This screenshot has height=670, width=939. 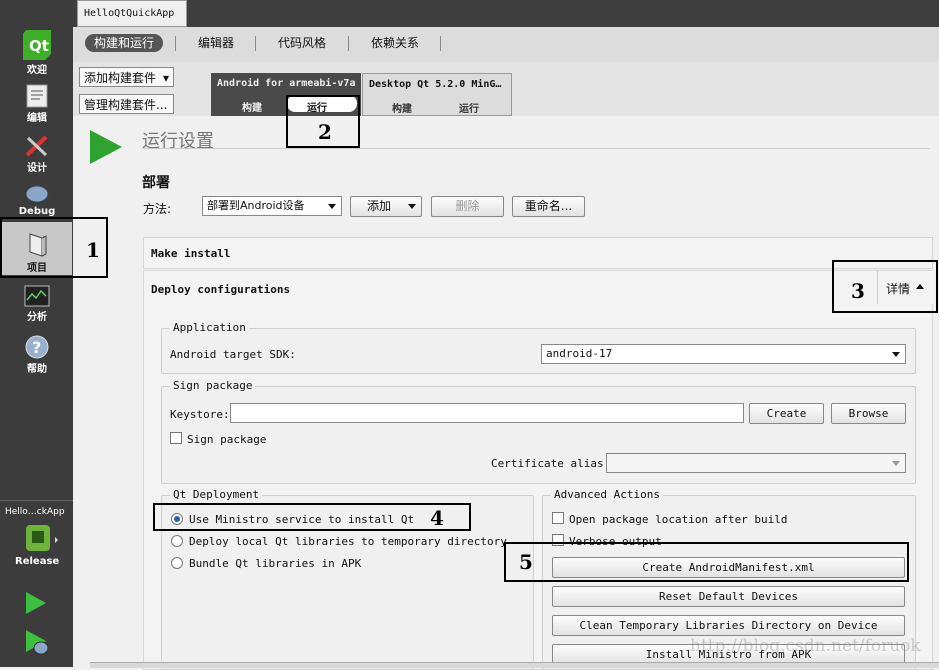 What do you see at coordinates (132, 13) in the screenshot?
I see `document-tab: HelloQtQuickApp` at bounding box center [132, 13].